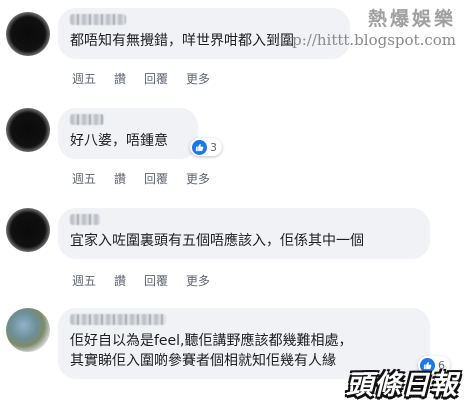 The image size is (464, 406). What do you see at coordinates (402, 385) in the screenshot?
I see `newspaper-logo: 頭條日報` at bounding box center [402, 385].